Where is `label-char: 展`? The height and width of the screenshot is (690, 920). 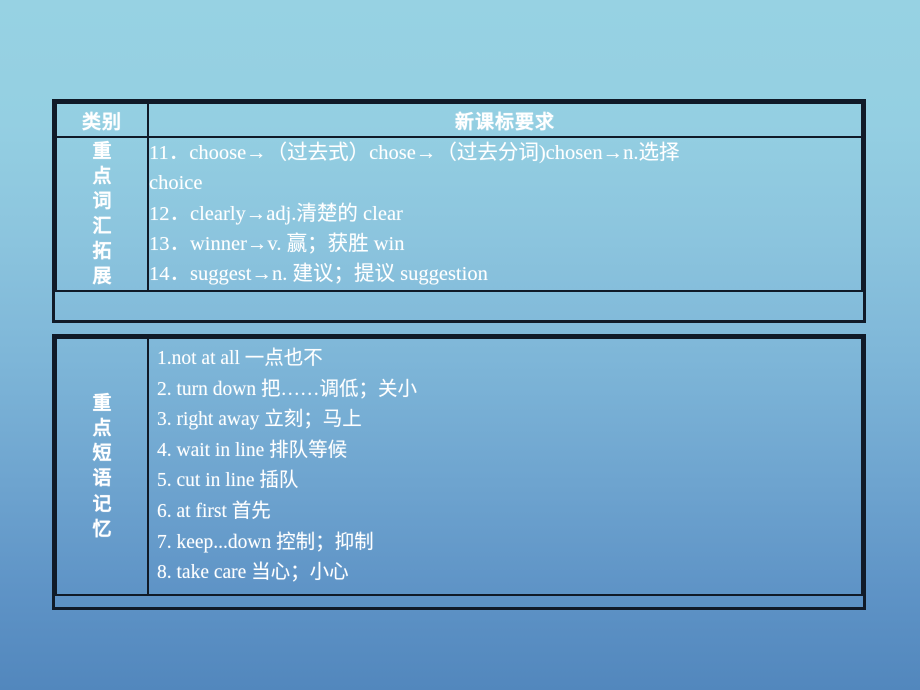
label-char: 展 is located at coordinates (102, 275).